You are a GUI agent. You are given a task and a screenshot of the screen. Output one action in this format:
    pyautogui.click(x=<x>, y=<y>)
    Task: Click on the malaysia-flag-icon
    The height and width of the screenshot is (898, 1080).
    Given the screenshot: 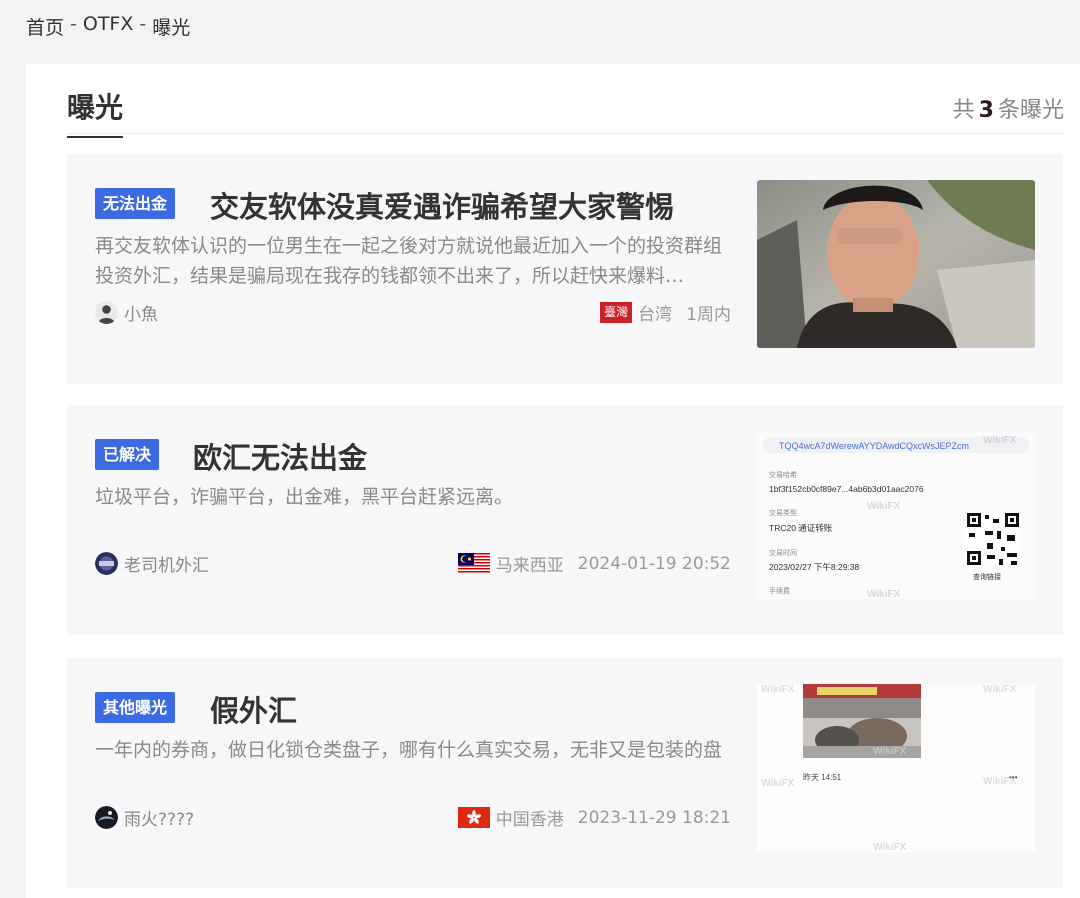 What is the action you would take?
    pyautogui.click(x=473, y=563)
    